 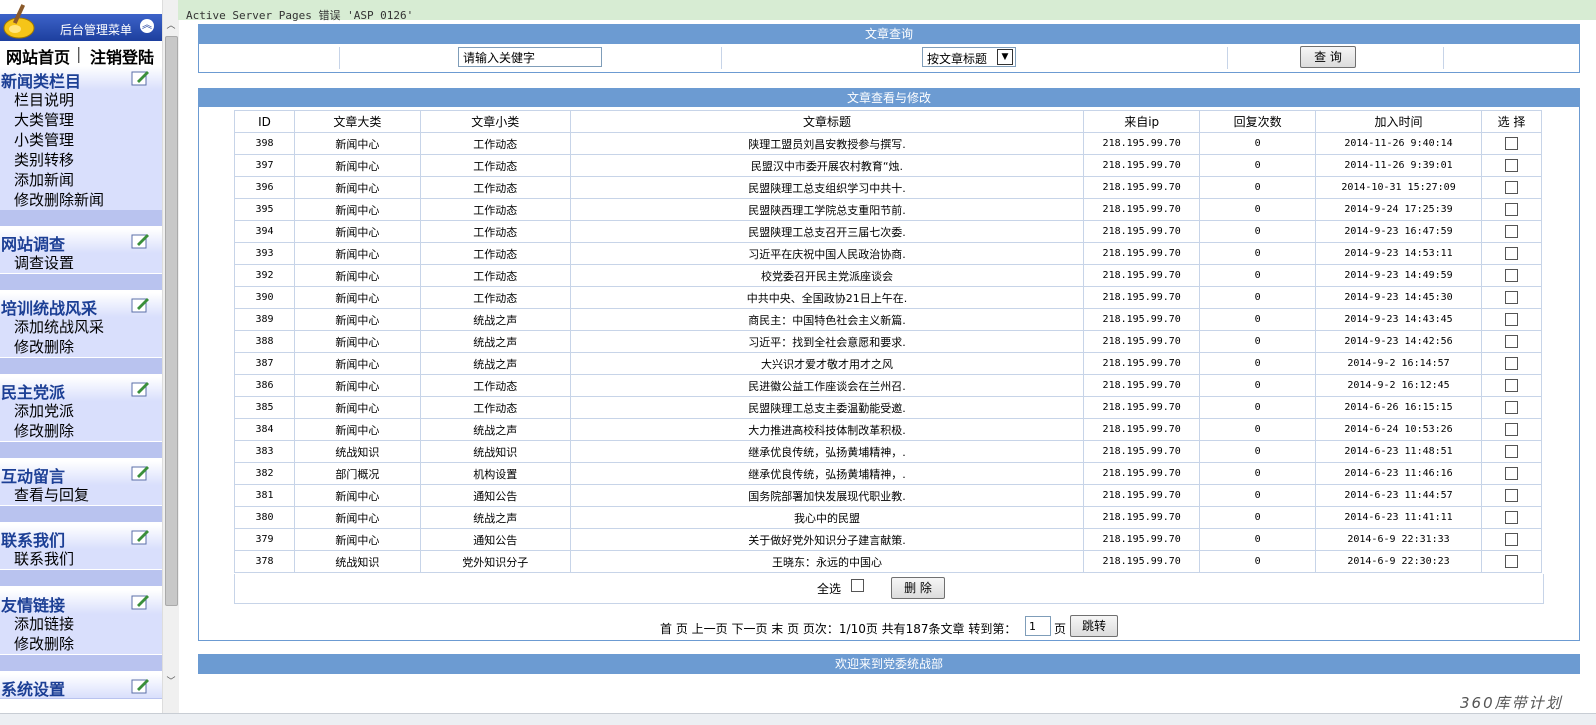 I want to click on keyword-input, so click(x=530, y=57).